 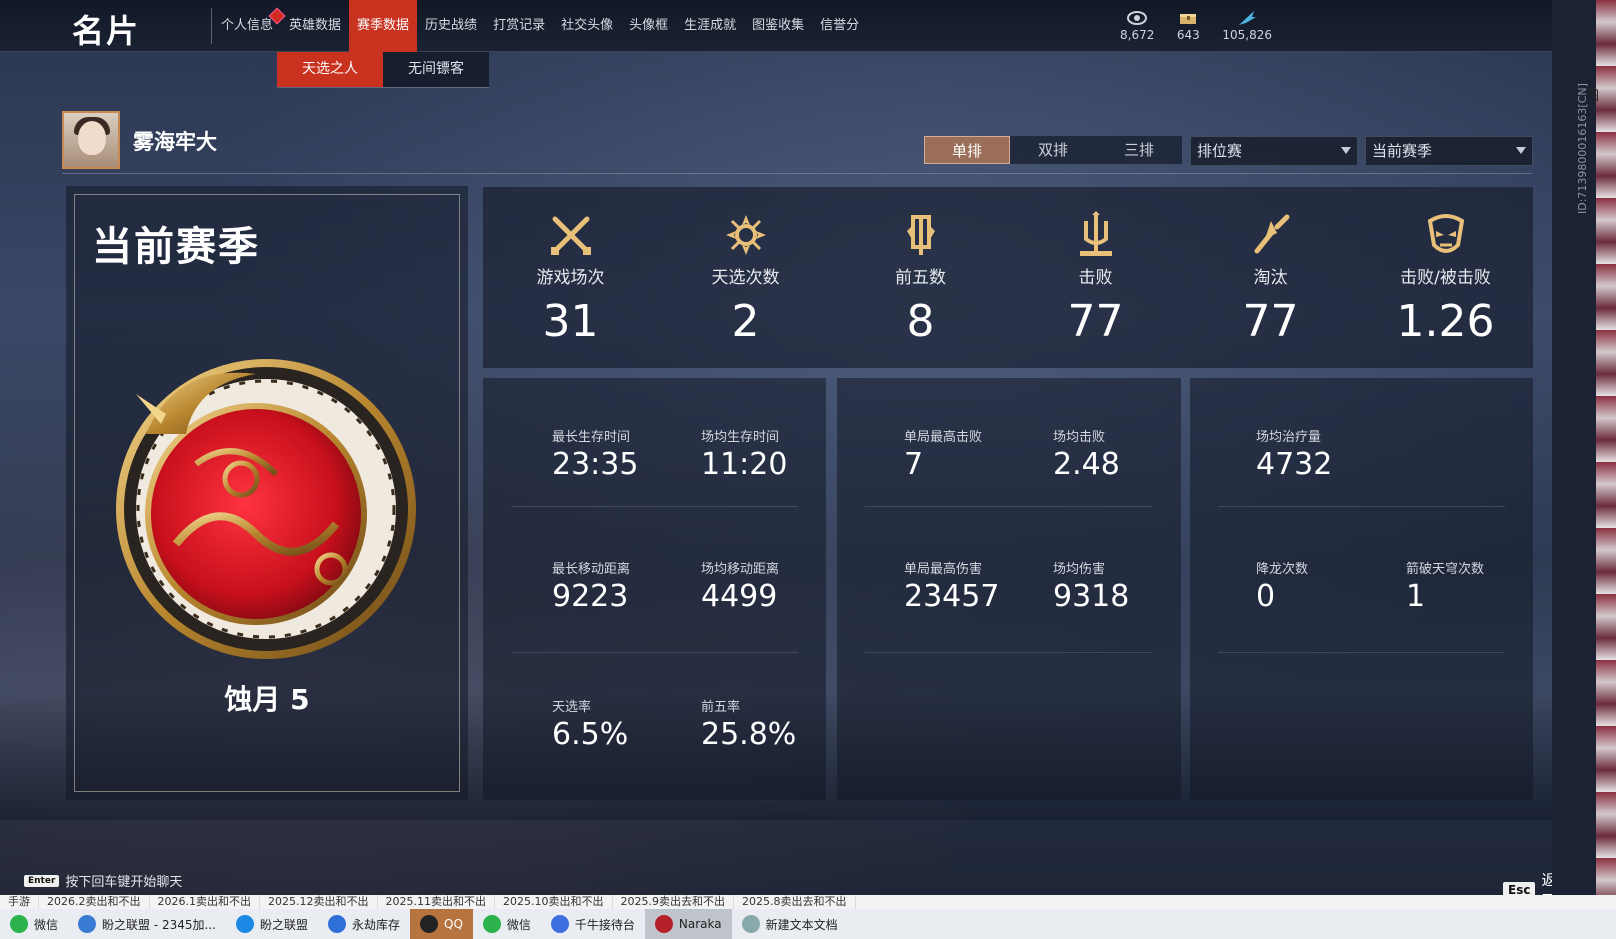 I want to click on select-value: 当前赛季, so click(x=1402, y=151).